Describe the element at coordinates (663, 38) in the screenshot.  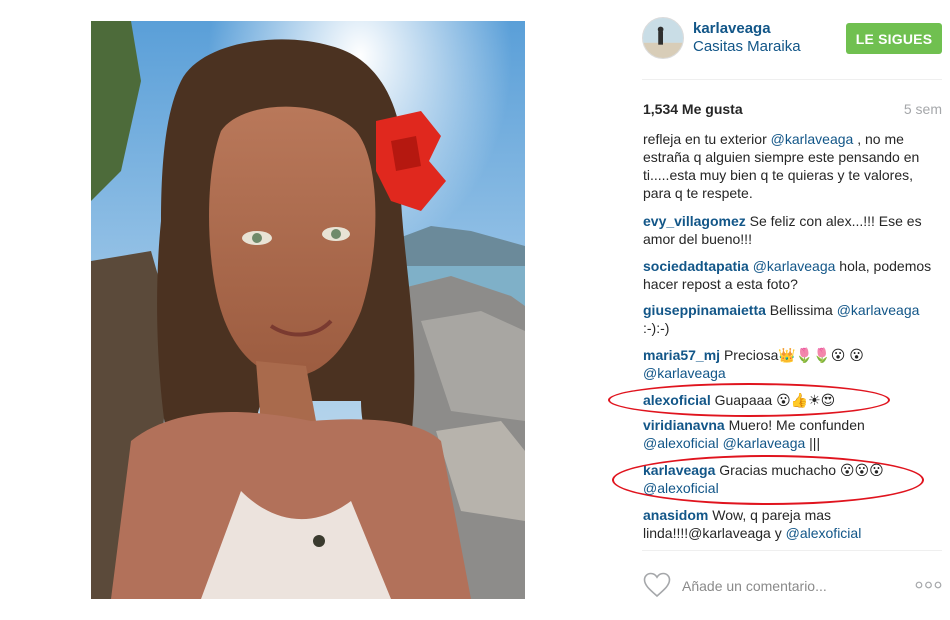
I see `avatar` at that location.